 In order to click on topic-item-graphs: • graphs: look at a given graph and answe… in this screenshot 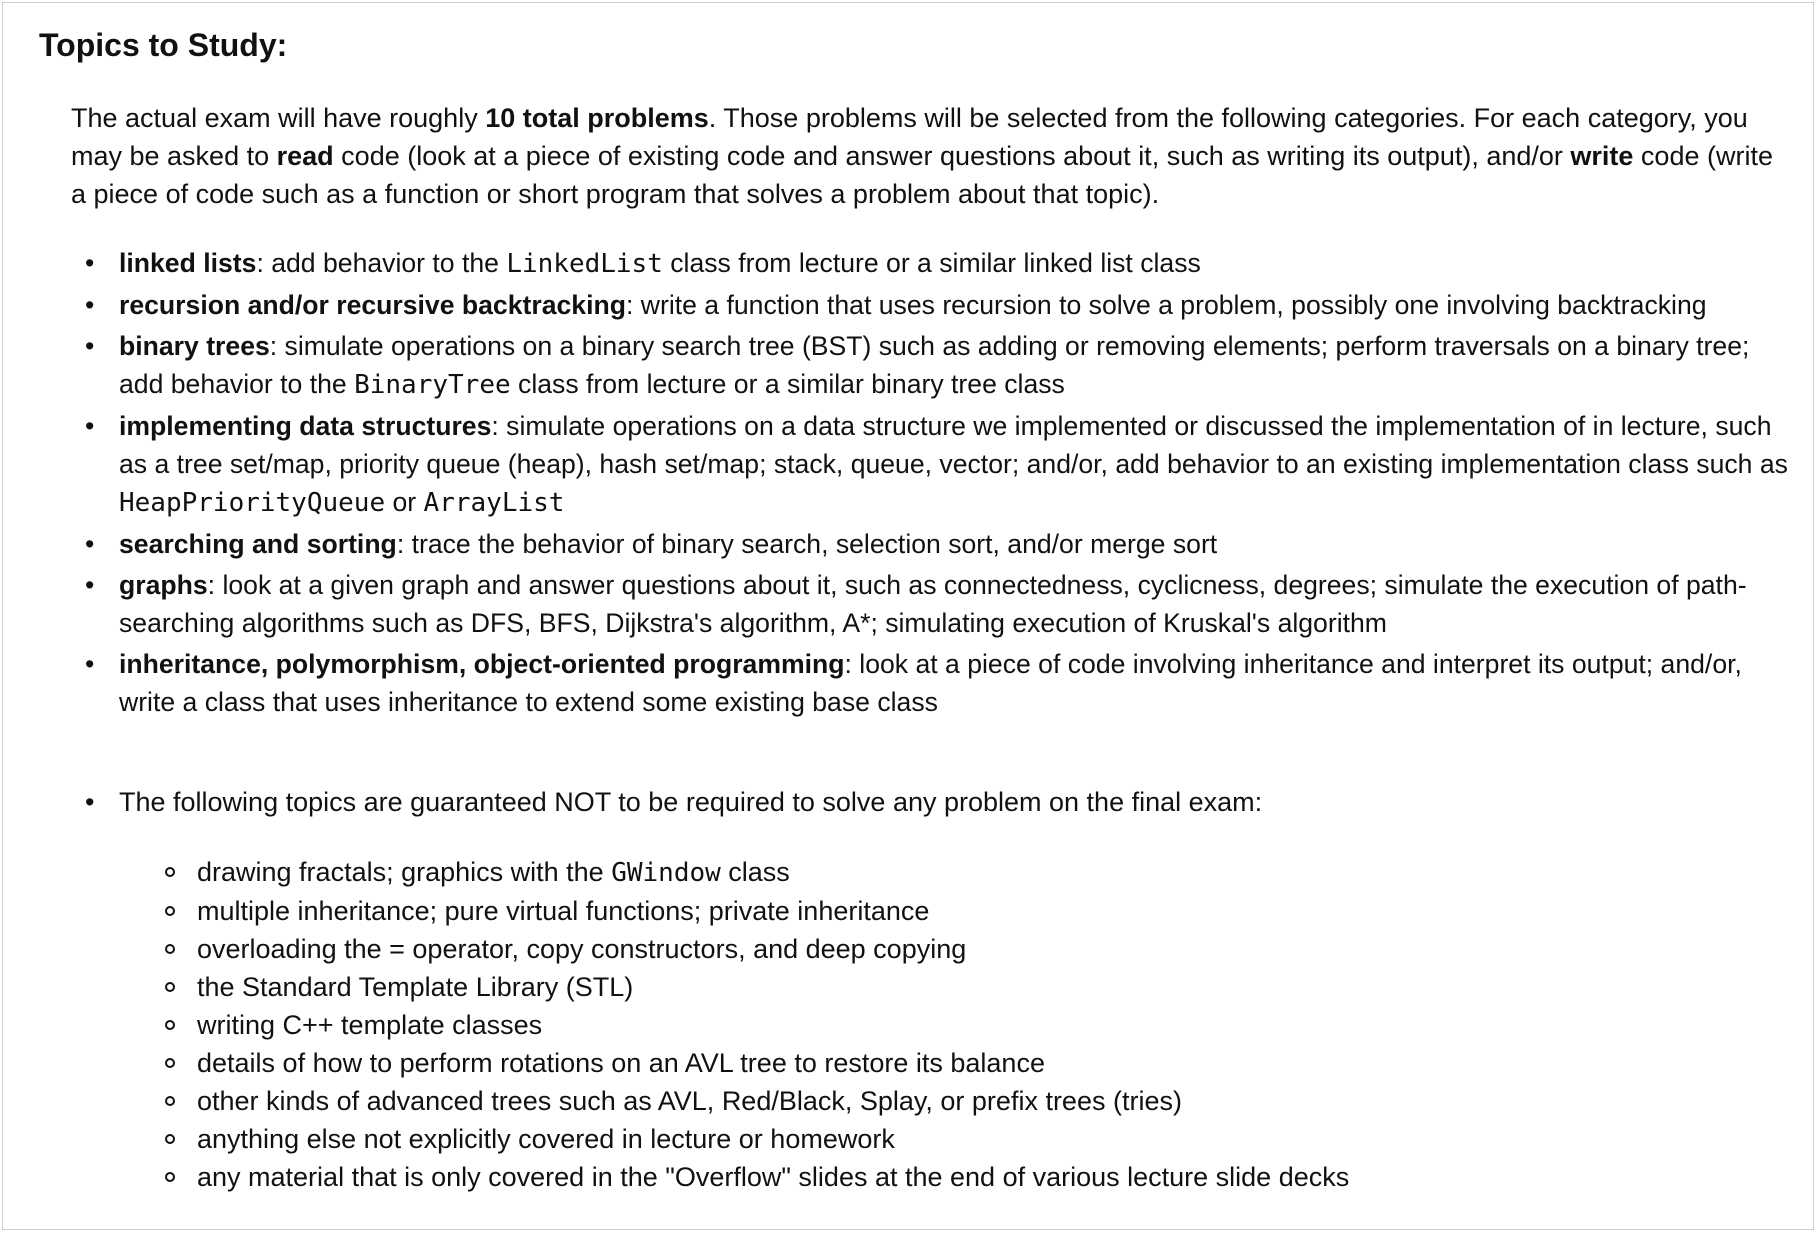, I will do `click(936, 604)`.